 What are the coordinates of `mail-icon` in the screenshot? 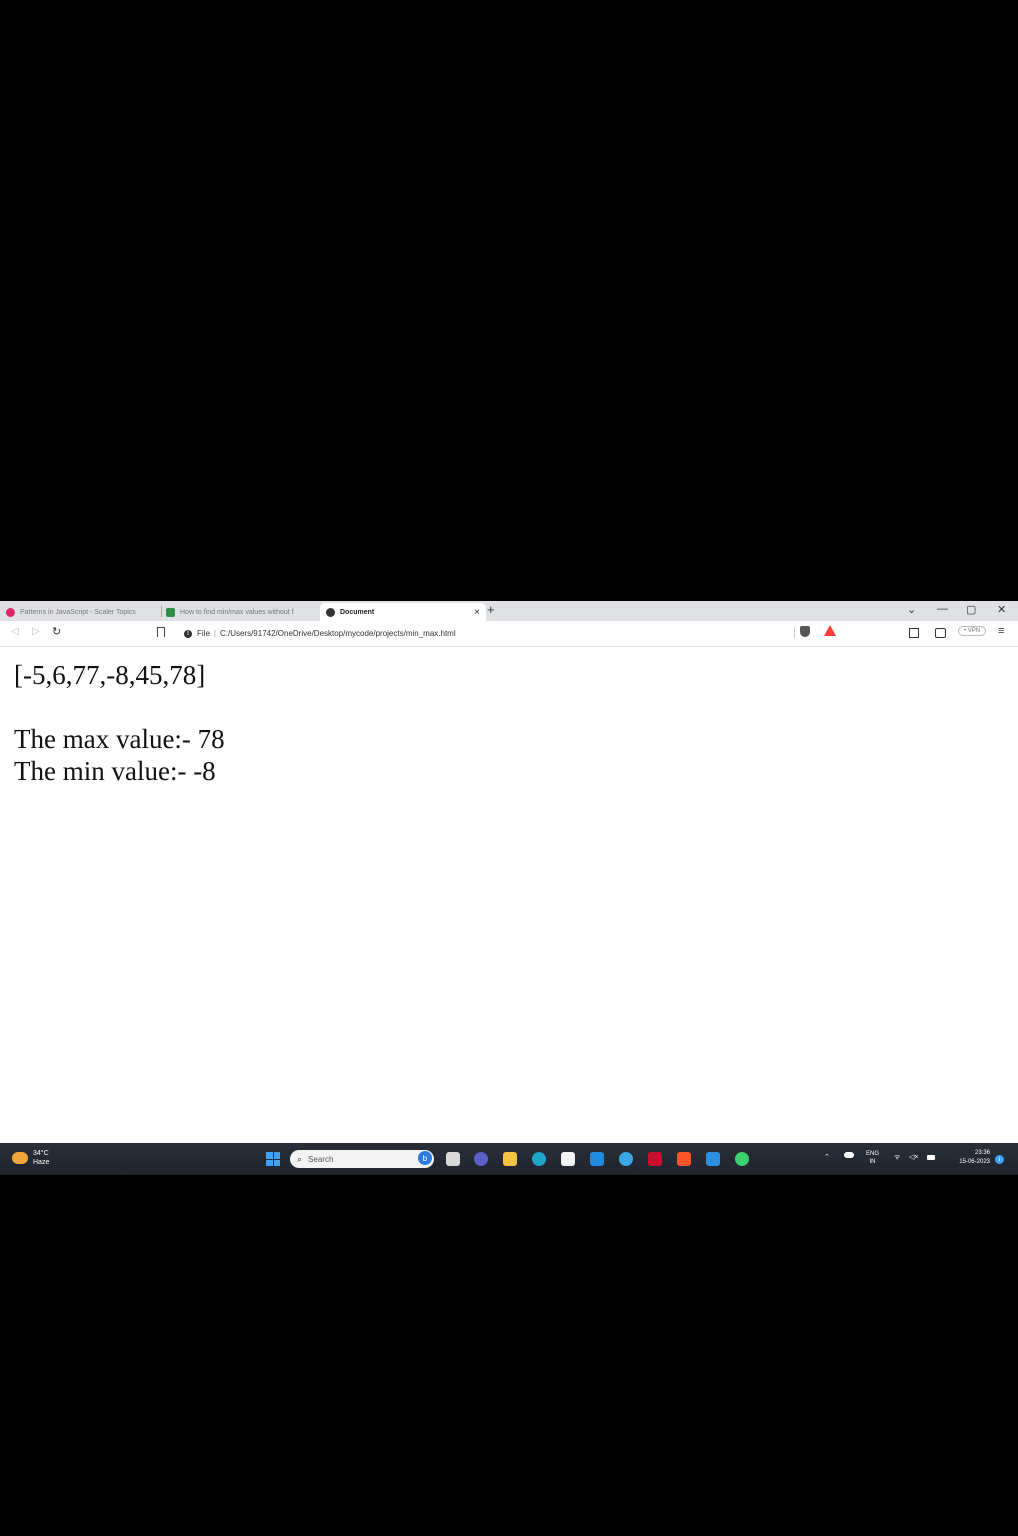 It's located at (597, 1159).